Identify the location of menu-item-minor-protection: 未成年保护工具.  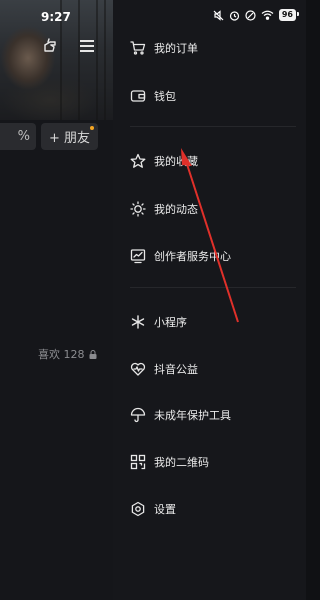
(209, 415).